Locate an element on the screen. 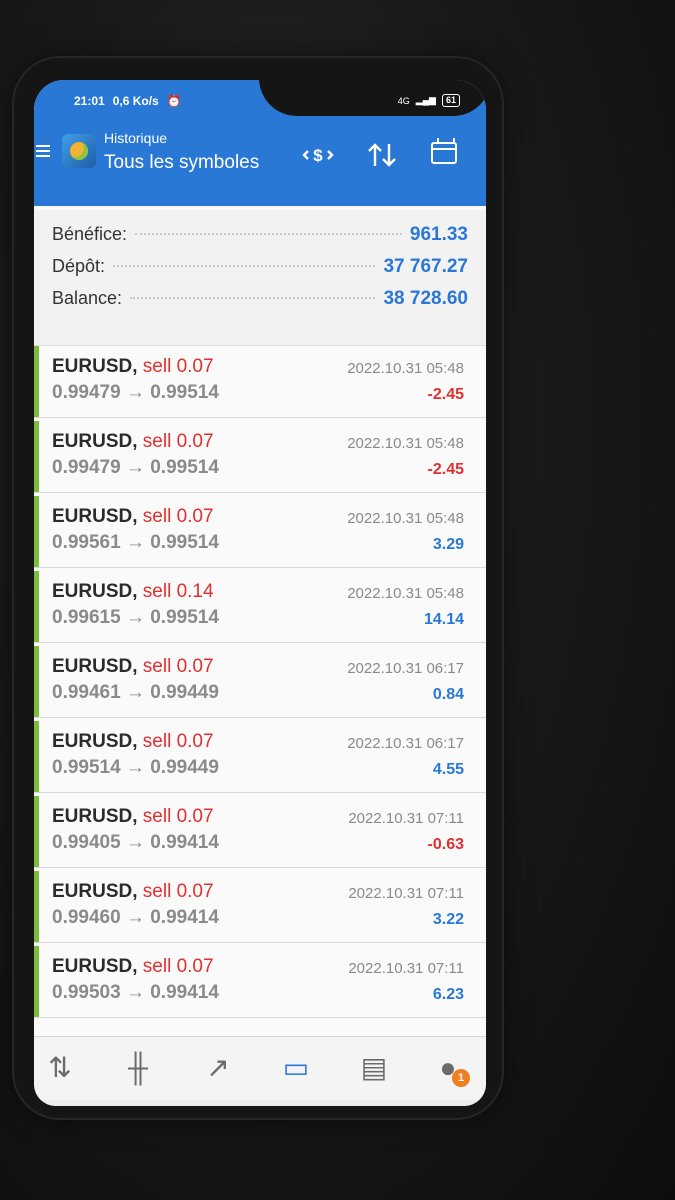 Image resolution: width=675 pixels, height=1200 pixels. trade-profit: -0.63 is located at coordinates (445, 844).